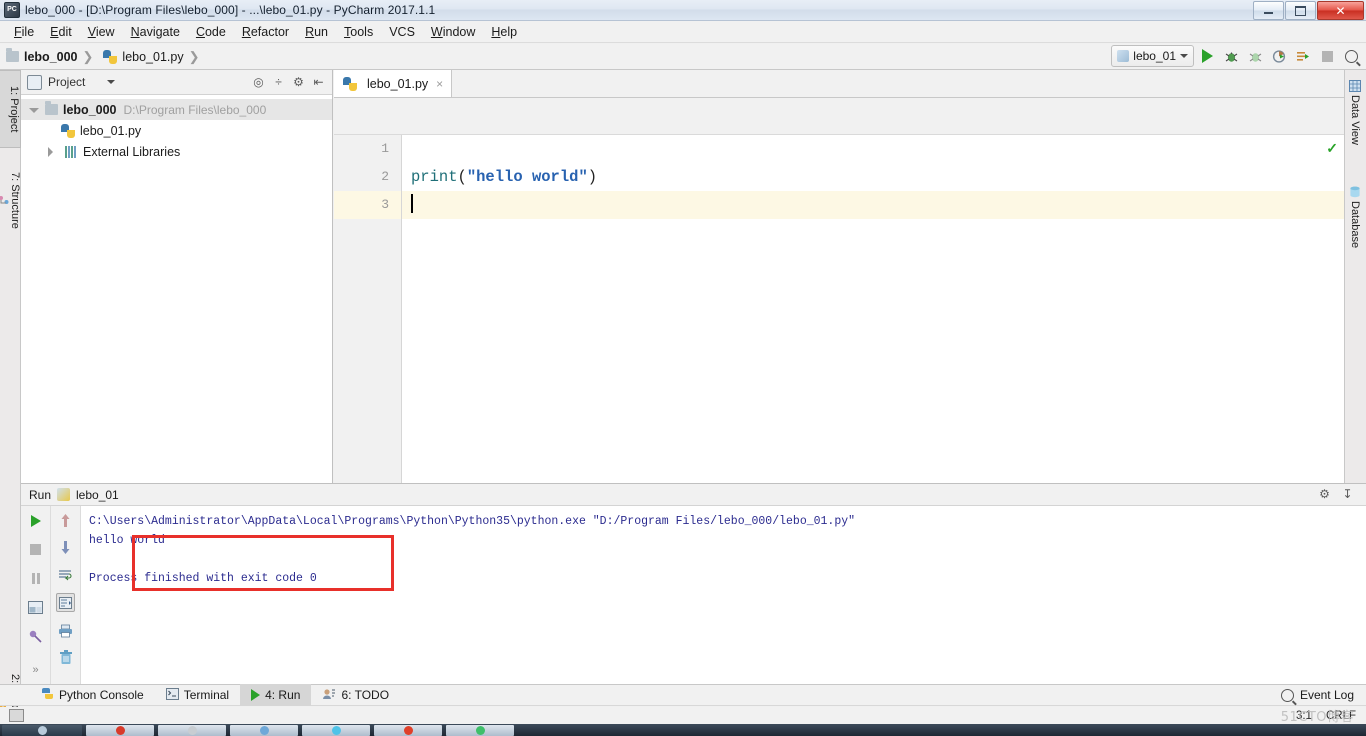 The height and width of the screenshot is (736, 1366). I want to click on bottom-item-run: 4: Run, so click(276, 695).